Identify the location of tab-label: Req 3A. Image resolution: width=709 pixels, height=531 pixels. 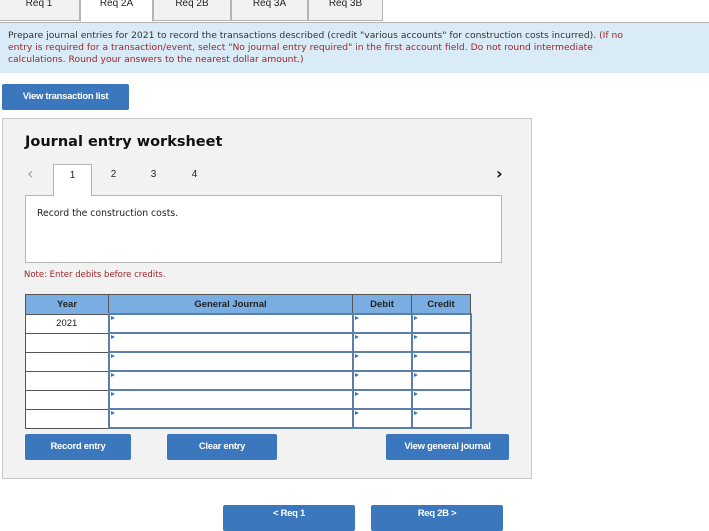
(269, 4).